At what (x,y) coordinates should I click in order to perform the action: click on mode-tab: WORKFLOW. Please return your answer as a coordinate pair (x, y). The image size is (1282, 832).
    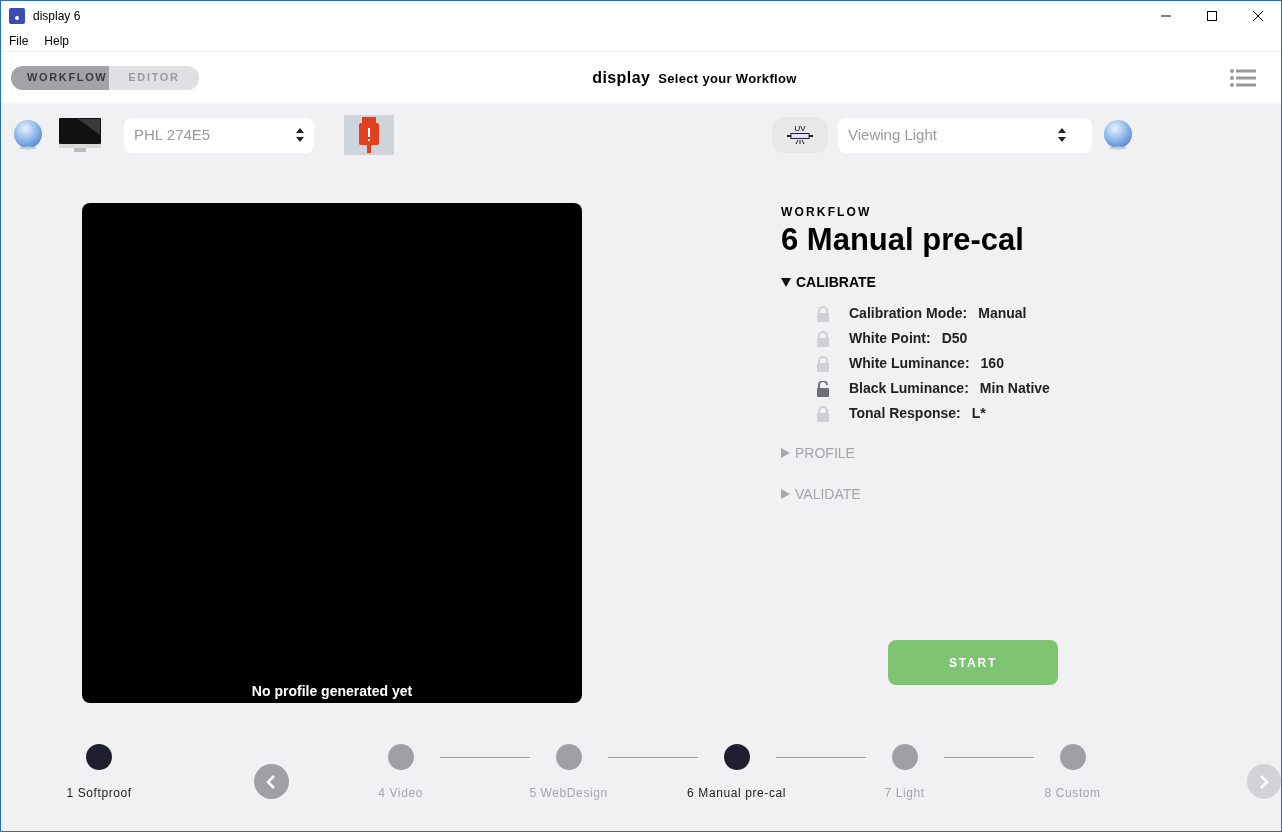
    Looking at the image, I should click on (60, 77).